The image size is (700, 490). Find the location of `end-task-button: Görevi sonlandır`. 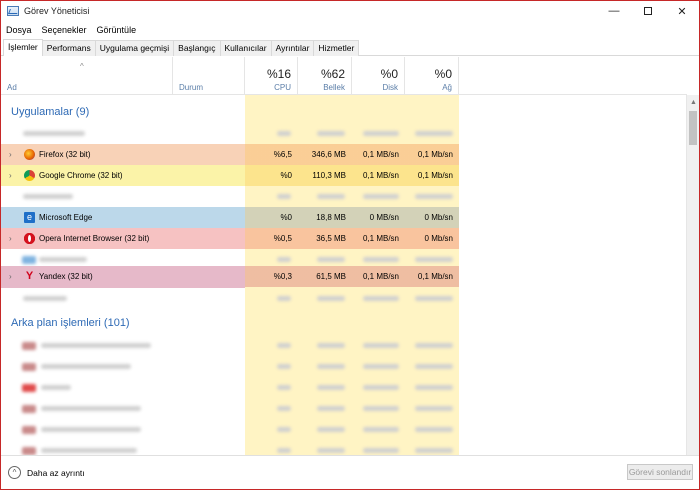

end-task-button: Görevi sonlandır is located at coordinates (660, 472).